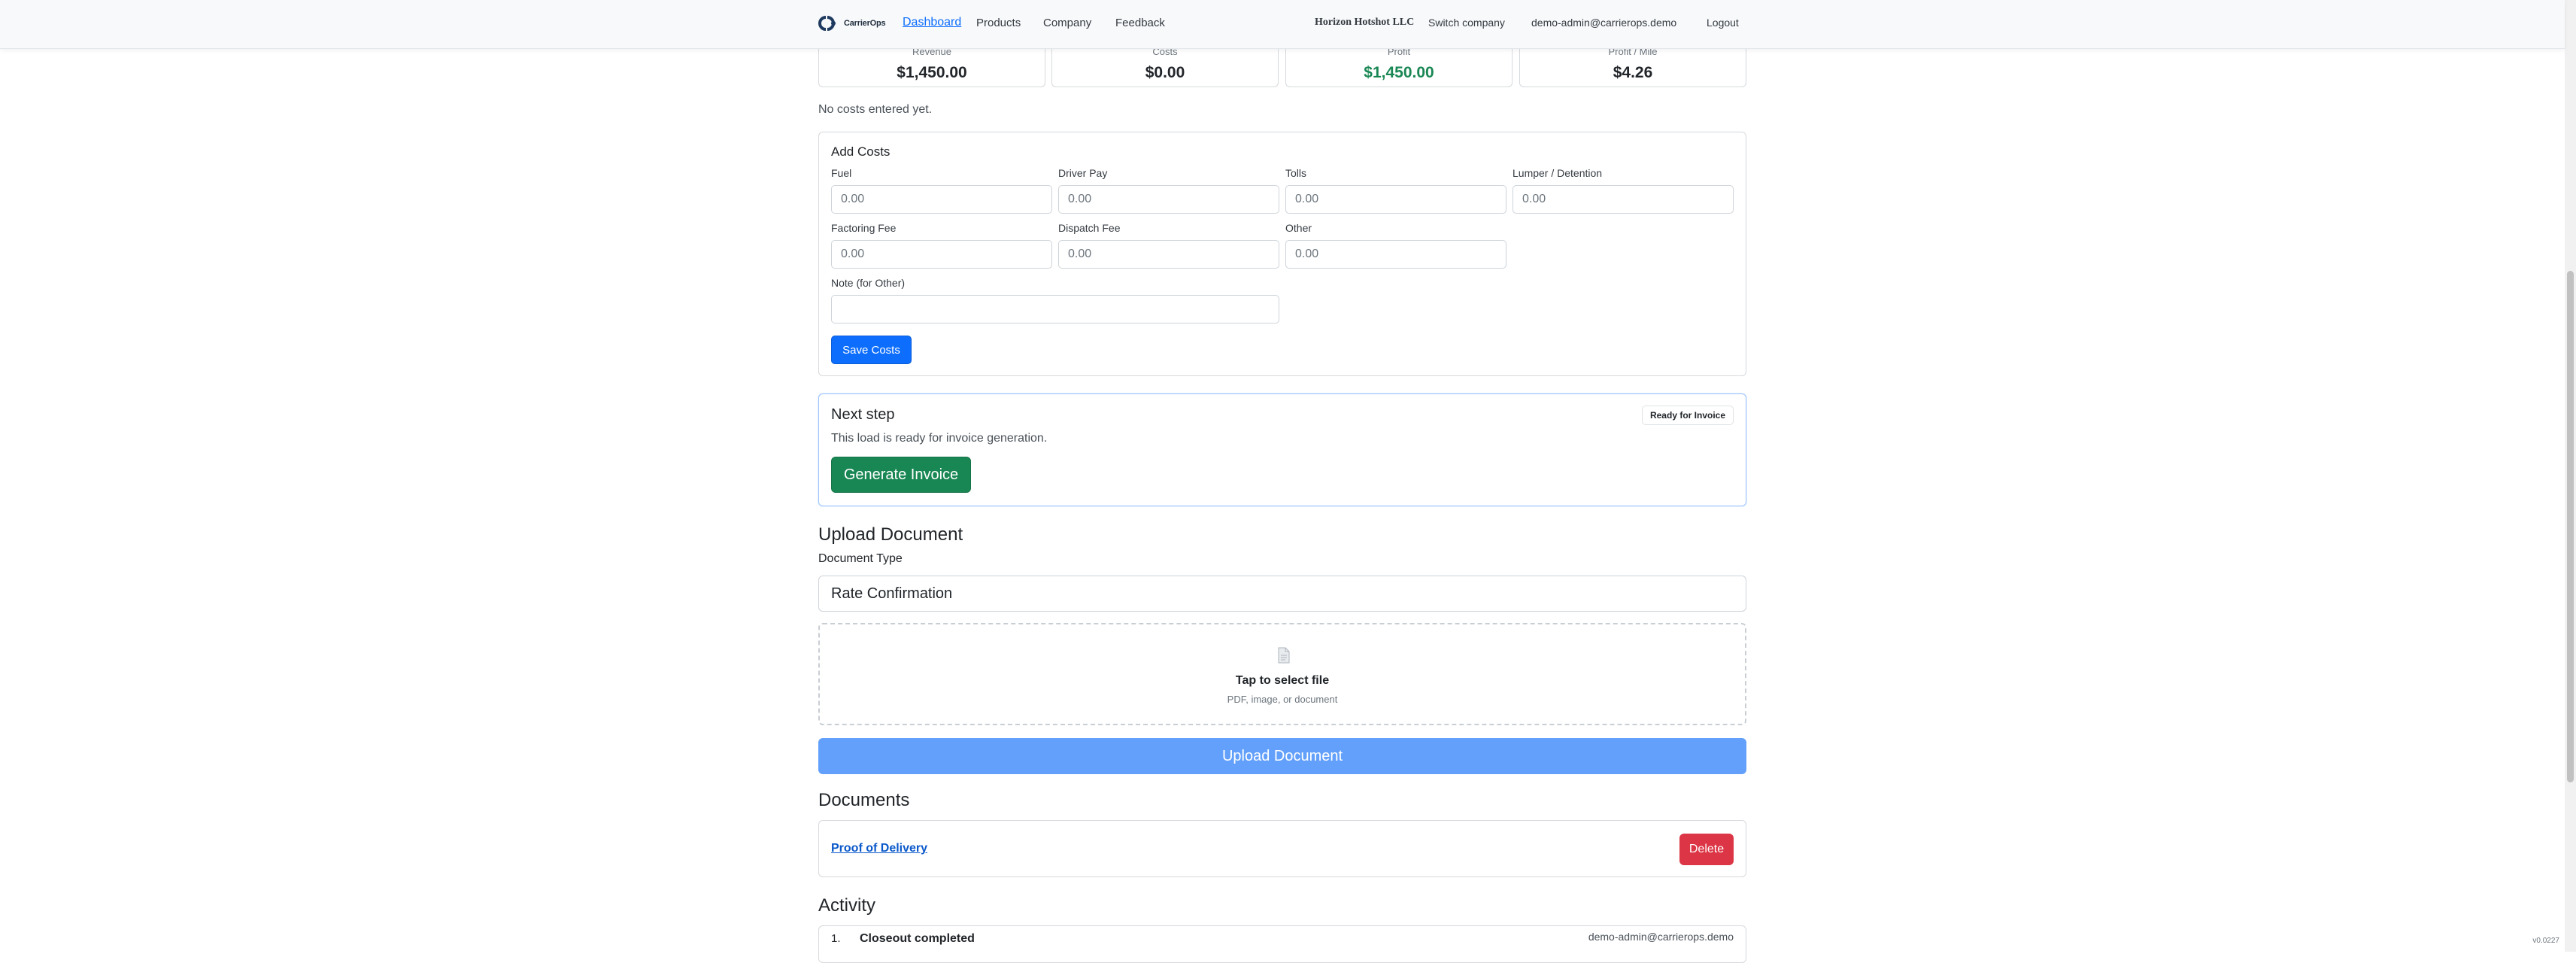 This screenshot has height=963, width=2576. What do you see at coordinates (1284, 655) in the screenshot?
I see `document-file-icon` at bounding box center [1284, 655].